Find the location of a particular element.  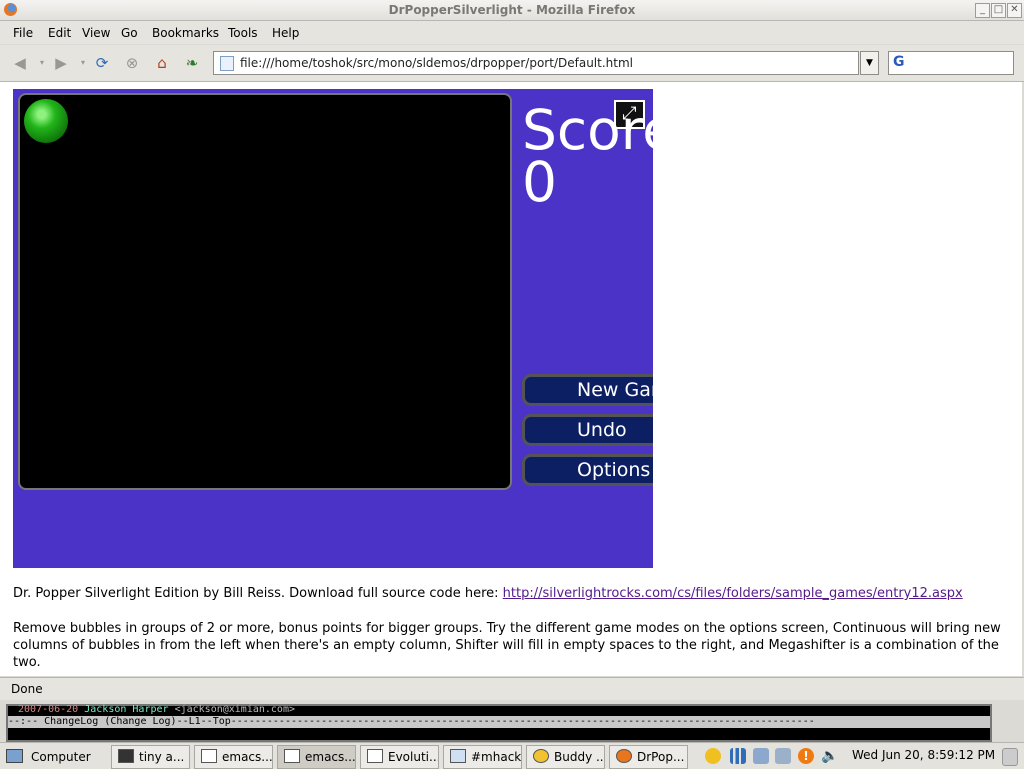

firefox-icon is located at coordinates (624, 756).